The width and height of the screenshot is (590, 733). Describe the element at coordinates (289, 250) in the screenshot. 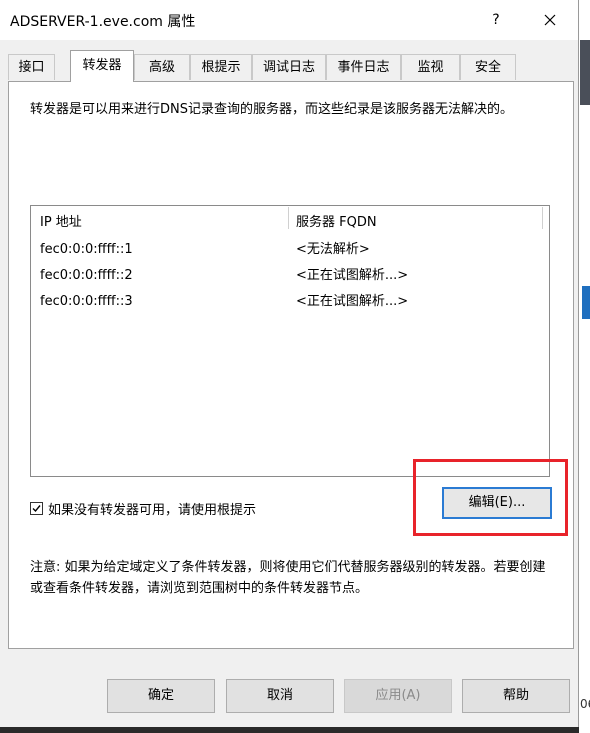

I see `list-row: fec0:0:0:ffff::1 <无法解析>` at that location.